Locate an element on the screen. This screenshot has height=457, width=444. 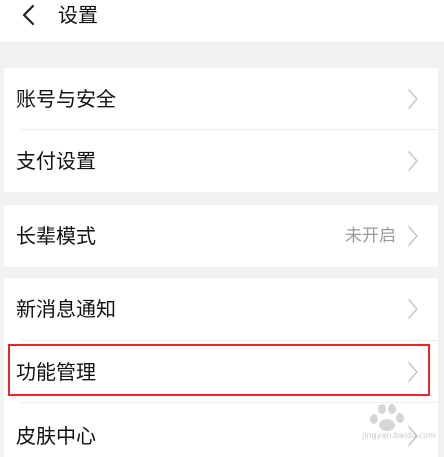
page-title: 设置 is located at coordinates (78, 15).